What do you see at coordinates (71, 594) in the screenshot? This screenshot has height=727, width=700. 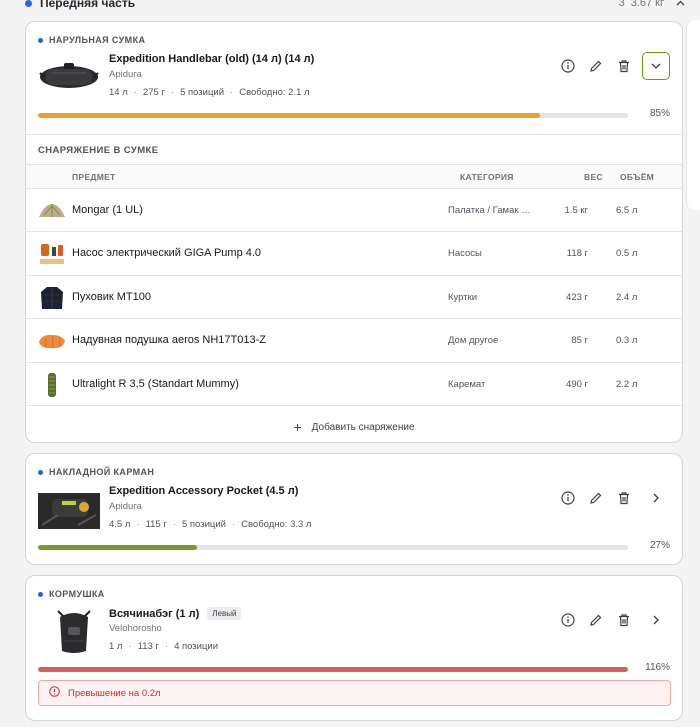 I see `bag-type-label: КОРМУШКА` at bounding box center [71, 594].